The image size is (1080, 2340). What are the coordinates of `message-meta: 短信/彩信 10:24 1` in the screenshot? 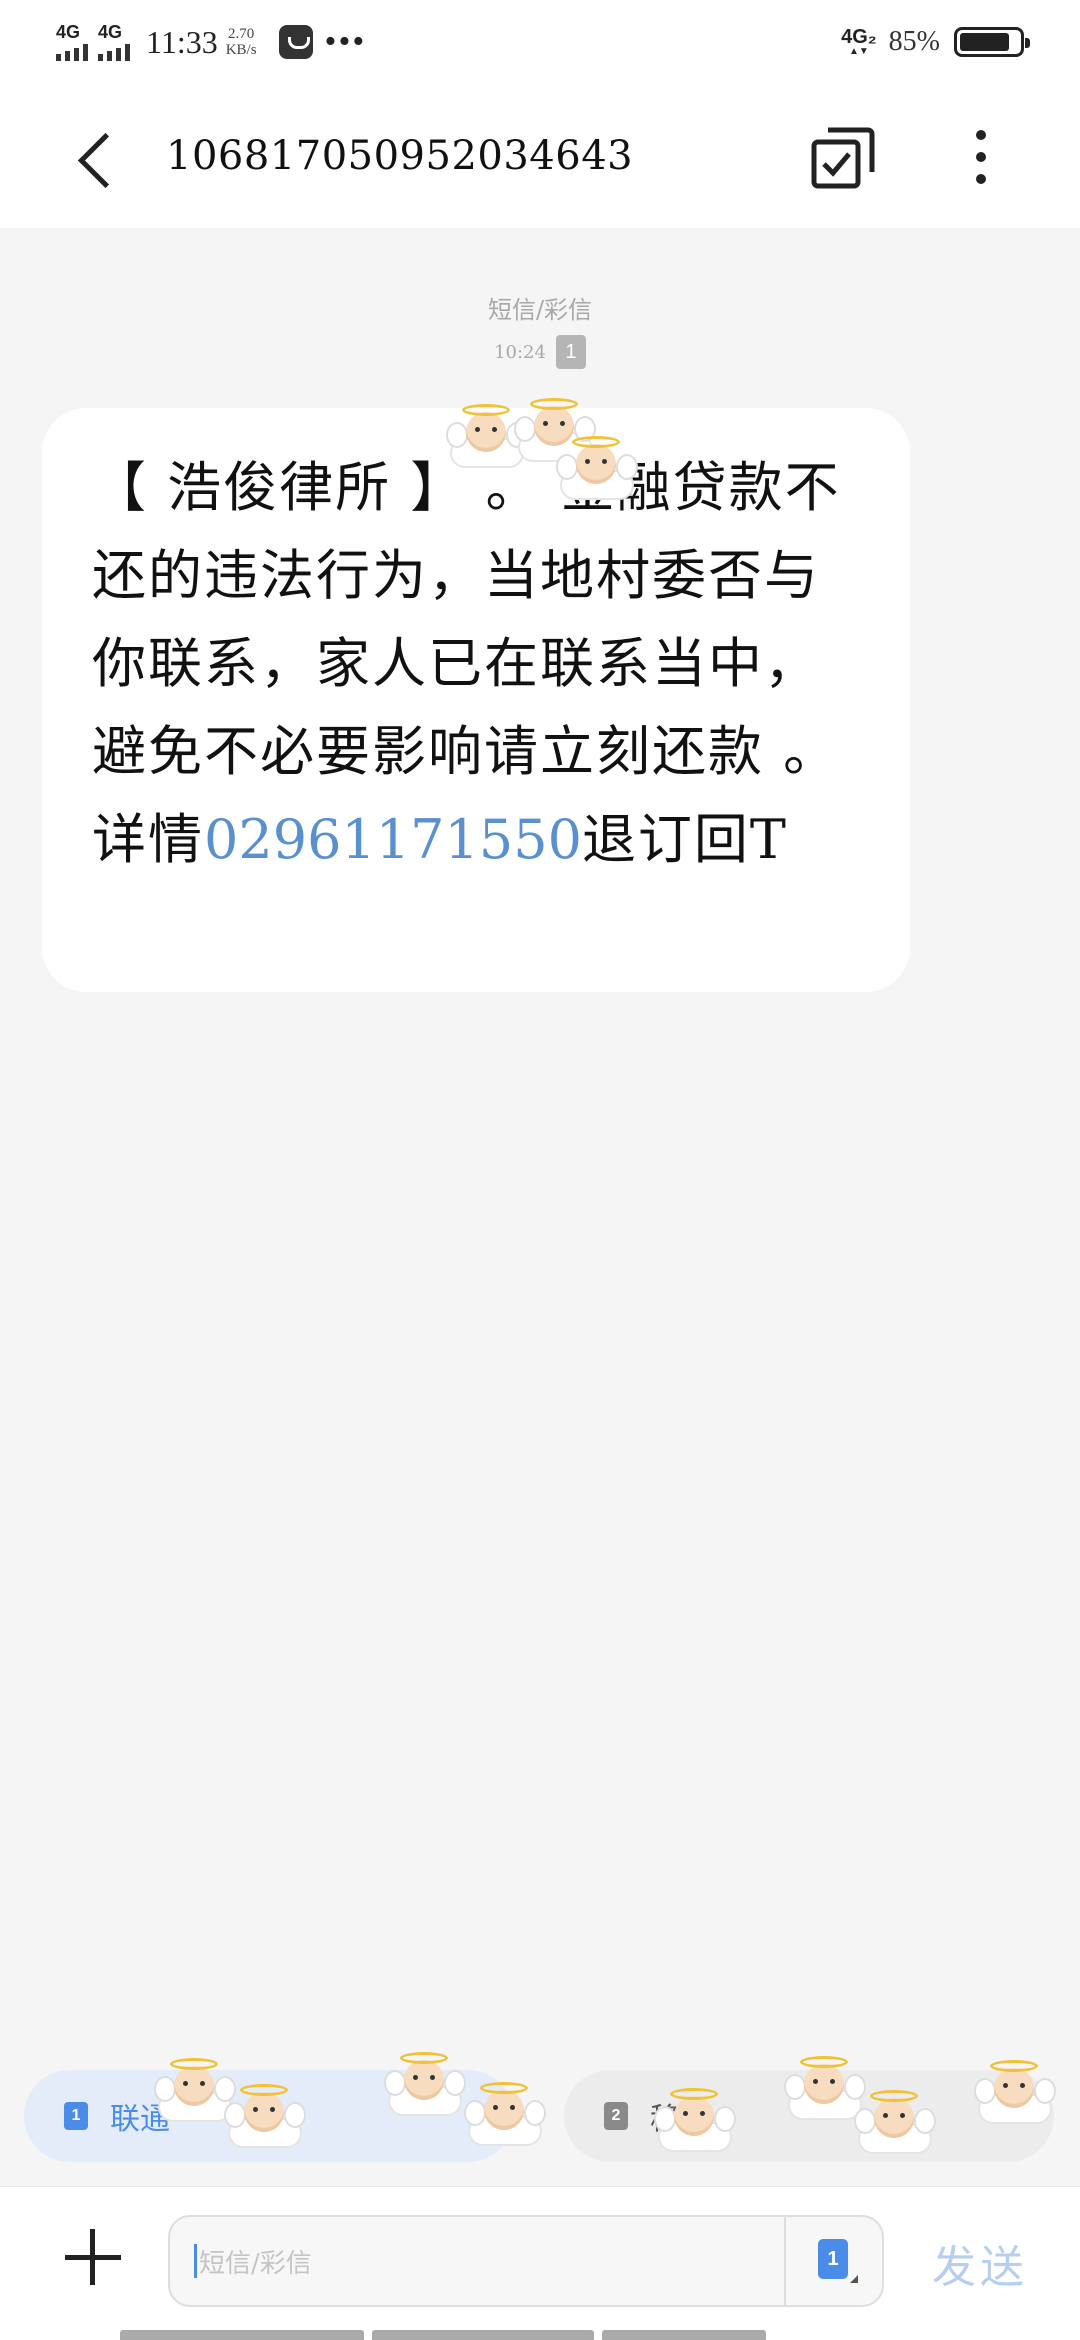 It's located at (540, 329).